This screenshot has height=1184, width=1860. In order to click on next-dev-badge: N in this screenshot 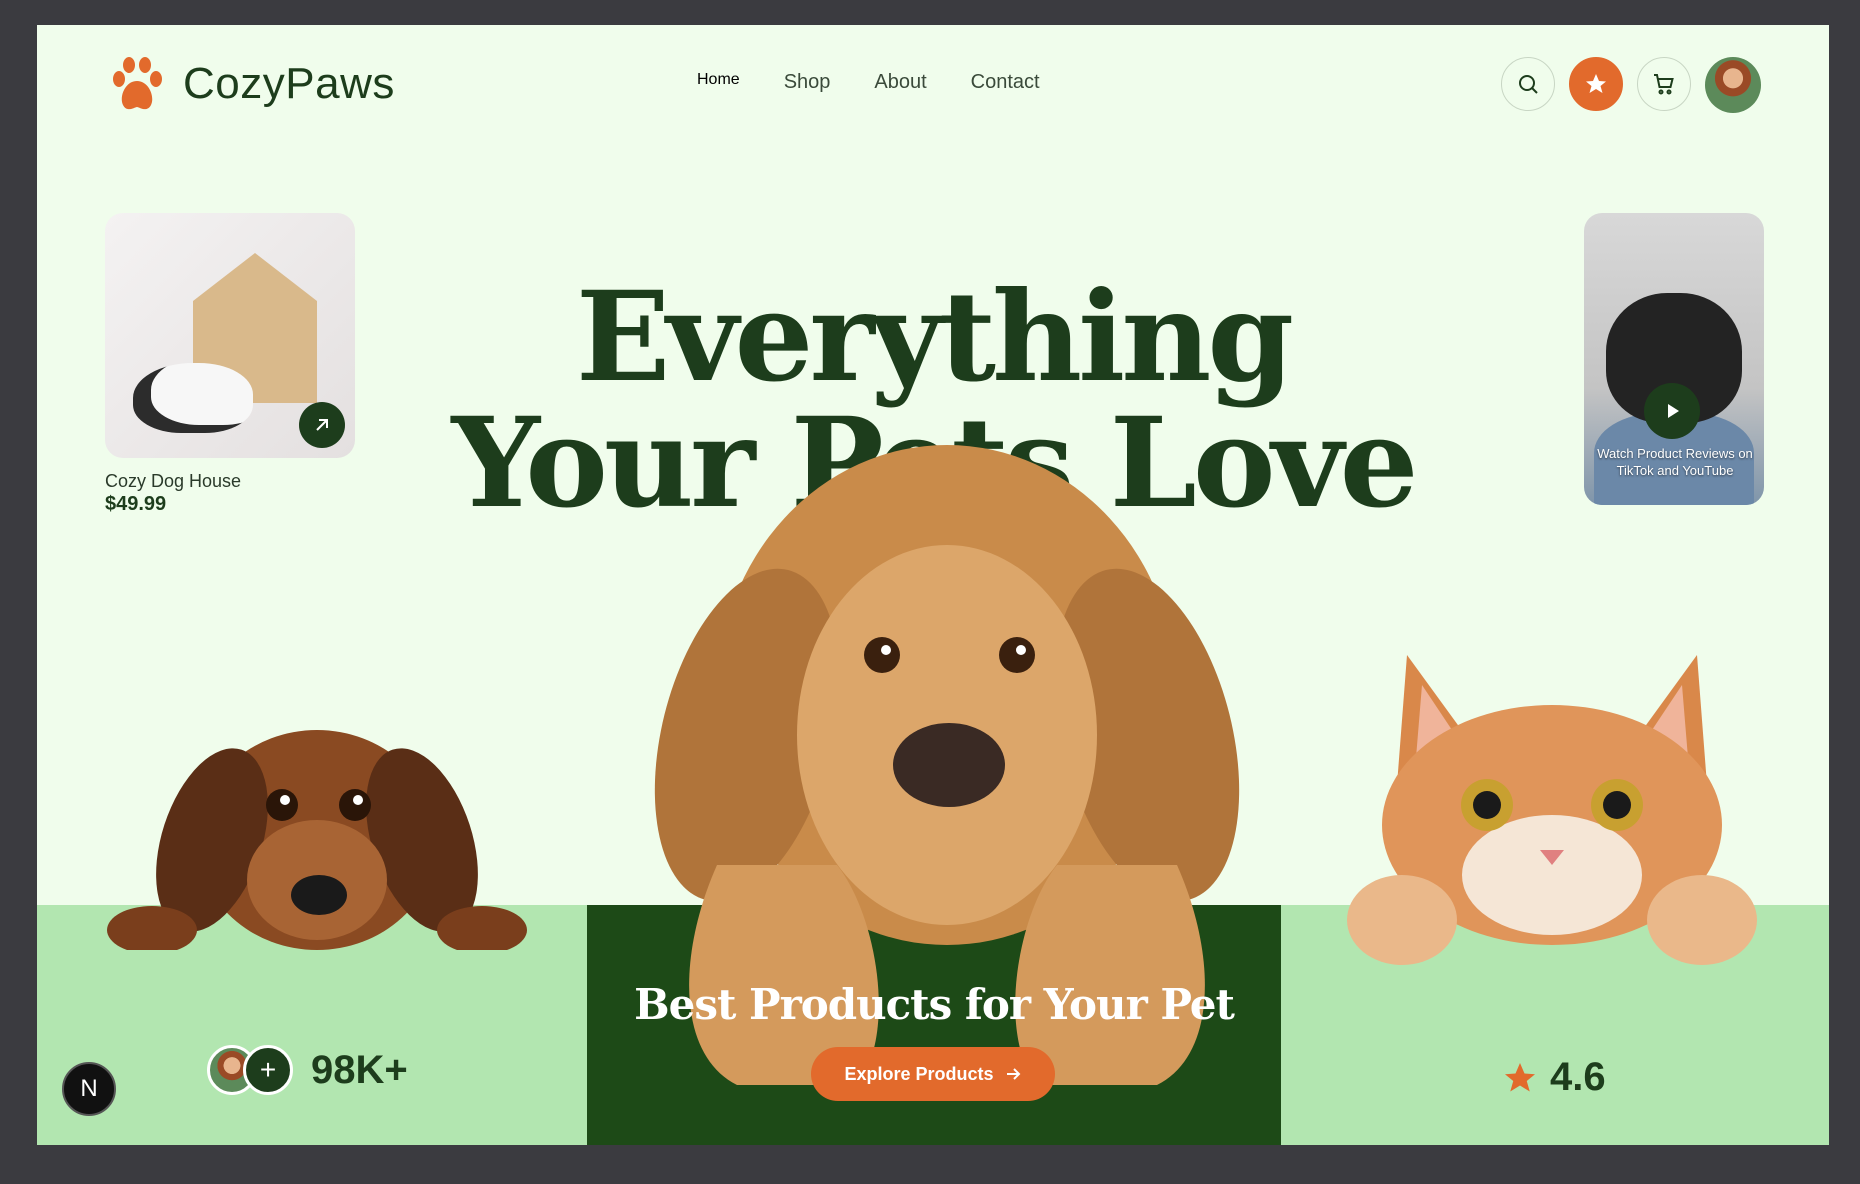, I will do `click(89, 1089)`.